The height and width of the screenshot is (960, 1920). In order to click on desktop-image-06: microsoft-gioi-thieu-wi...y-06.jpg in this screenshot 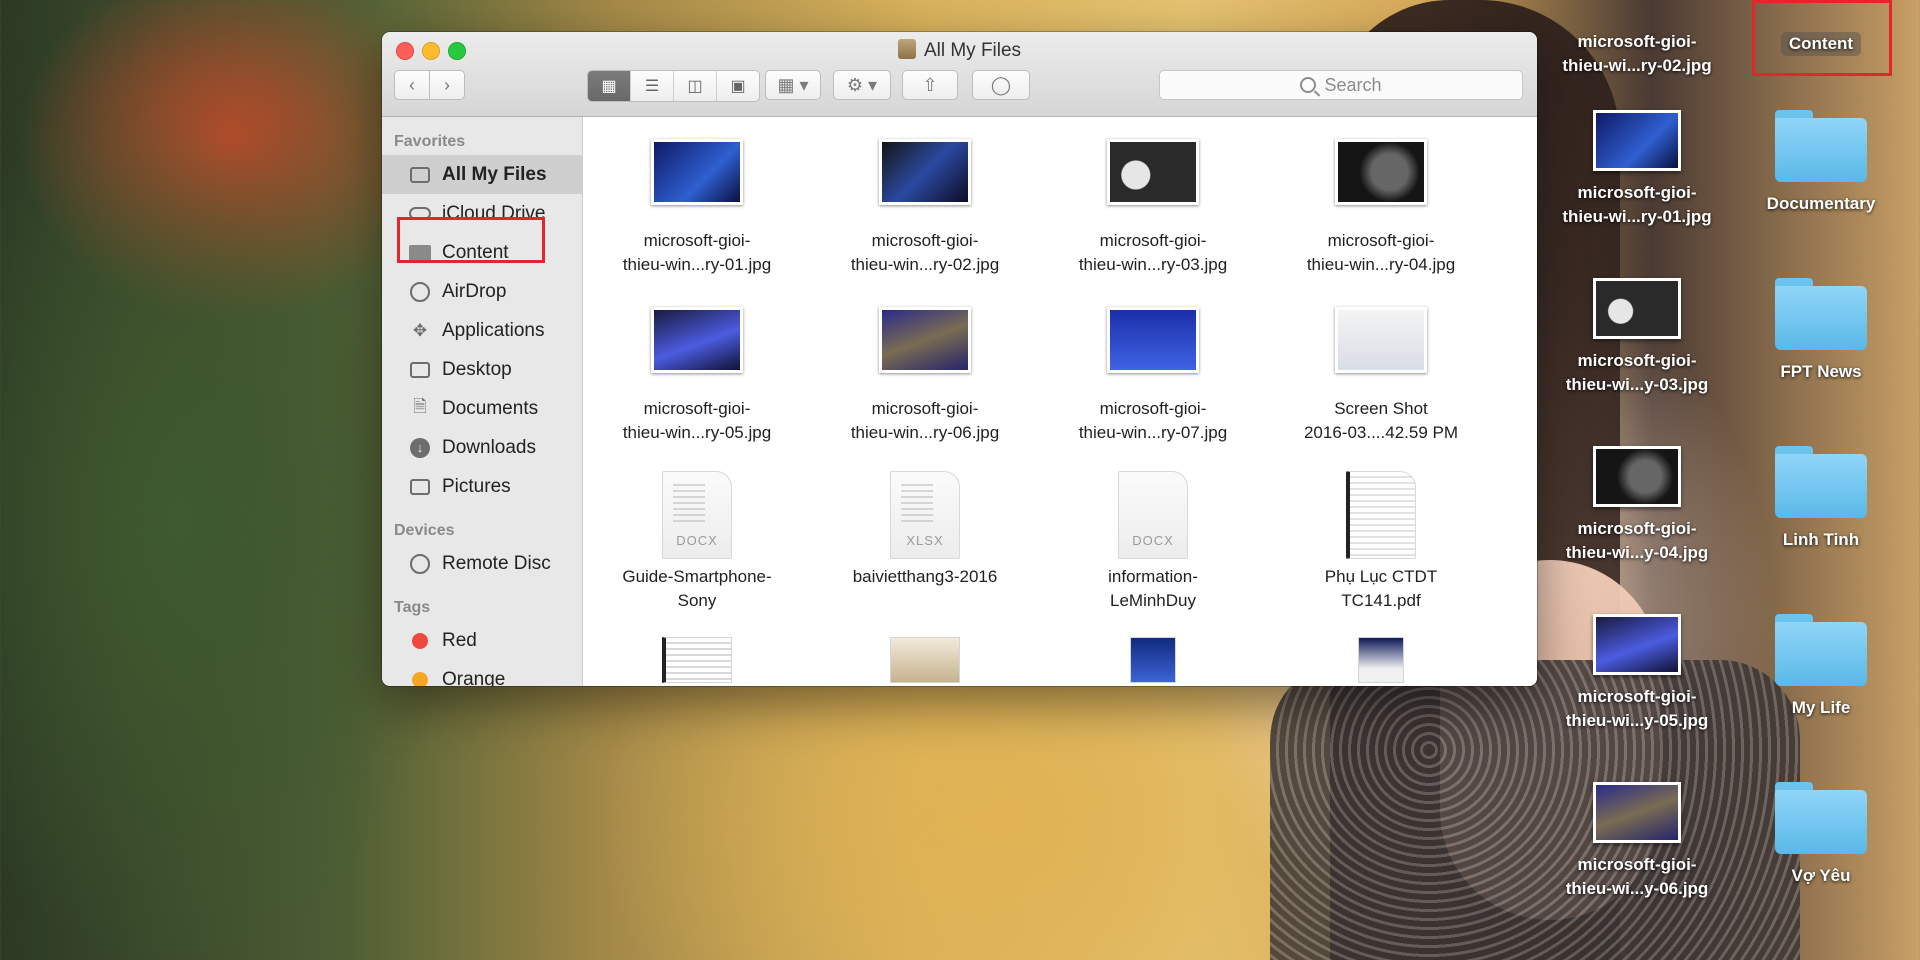, I will do `click(1637, 841)`.